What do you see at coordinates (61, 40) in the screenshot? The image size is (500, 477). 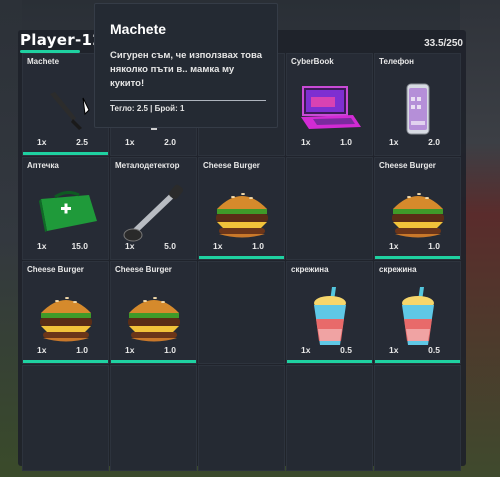 I see `player-name: Player-12` at bounding box center [61, 40].